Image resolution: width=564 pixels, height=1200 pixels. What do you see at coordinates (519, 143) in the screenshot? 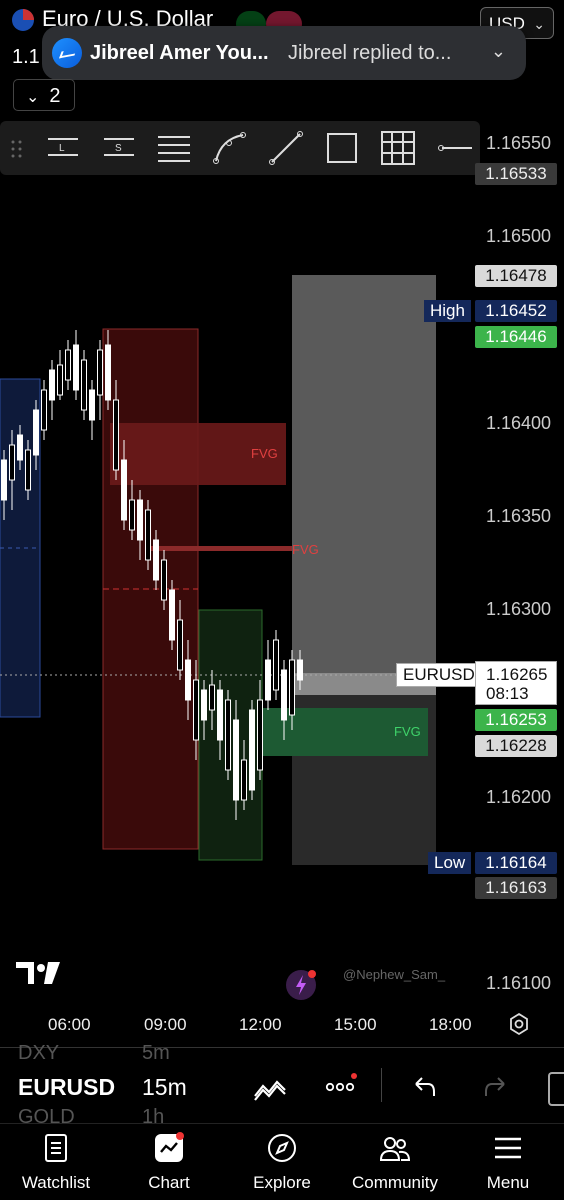
I see `price-tick: 1.16550` at bounding box center [519, 143].